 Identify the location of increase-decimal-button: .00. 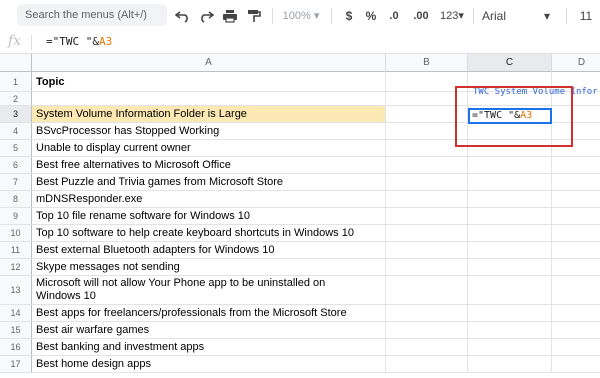
(421, 16).